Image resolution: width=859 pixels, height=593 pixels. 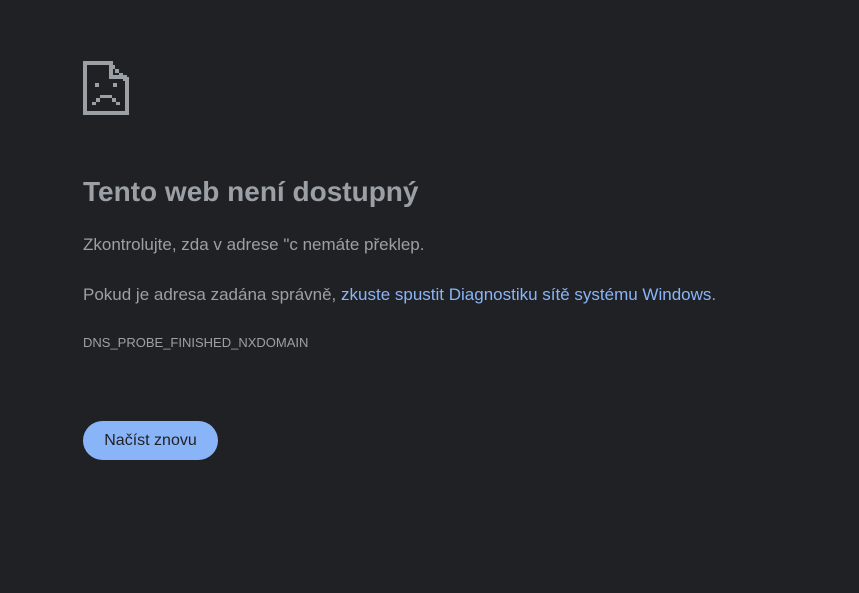 I want to click on diagnostics-hint-prefix: Pokud je adresa zadána správně,, so click(x=212, y=294).